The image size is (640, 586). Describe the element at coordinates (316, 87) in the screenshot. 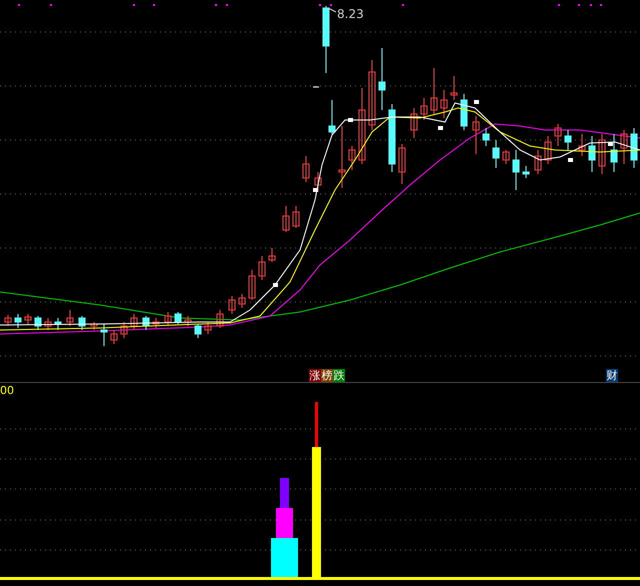

I see `price-tick` at that location.